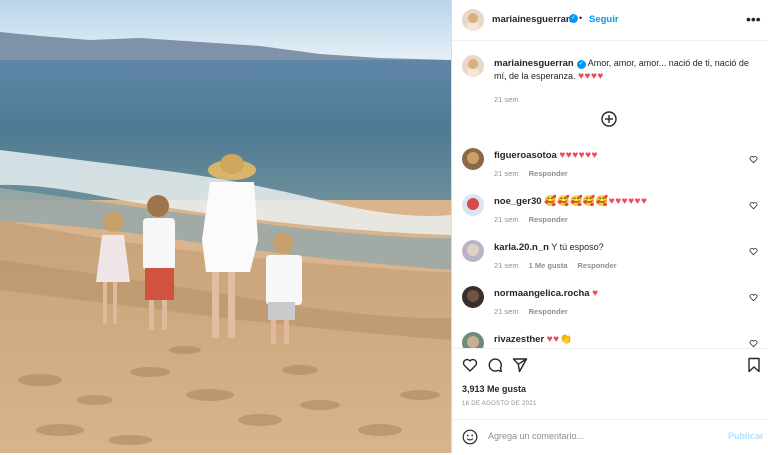  What do you see at coordinates (596, 201) in the screenshot?
I see `comment-emojis: 🥰🥰🥰🥰🥰♥♥♥♥♥♥` at bounding box center [596, 201].